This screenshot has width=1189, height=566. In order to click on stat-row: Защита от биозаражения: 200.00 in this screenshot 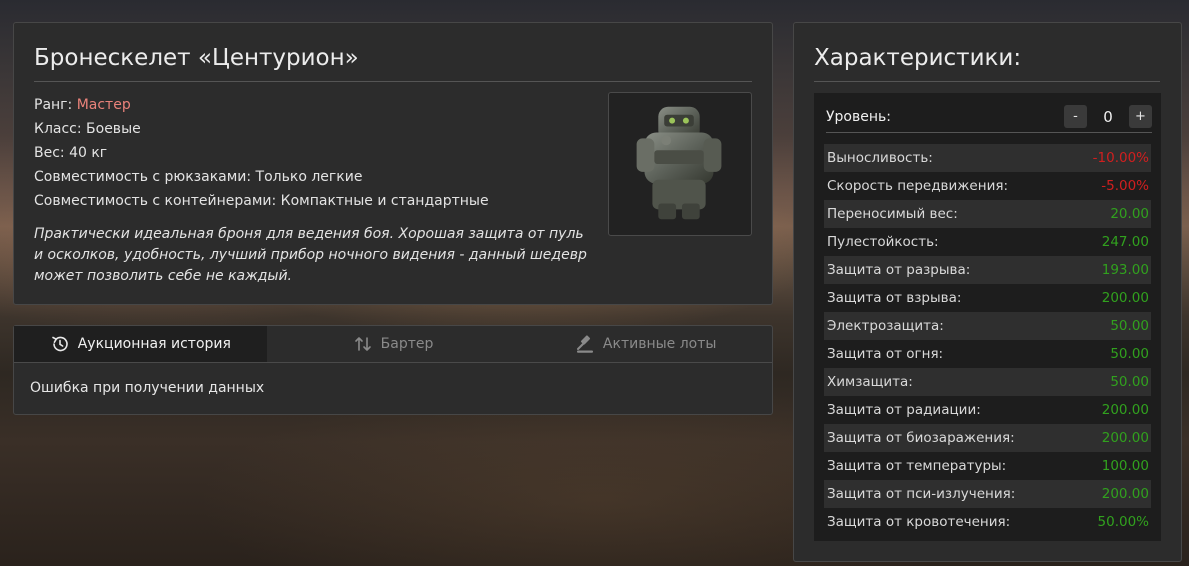, I will do `click(987, 438)`.